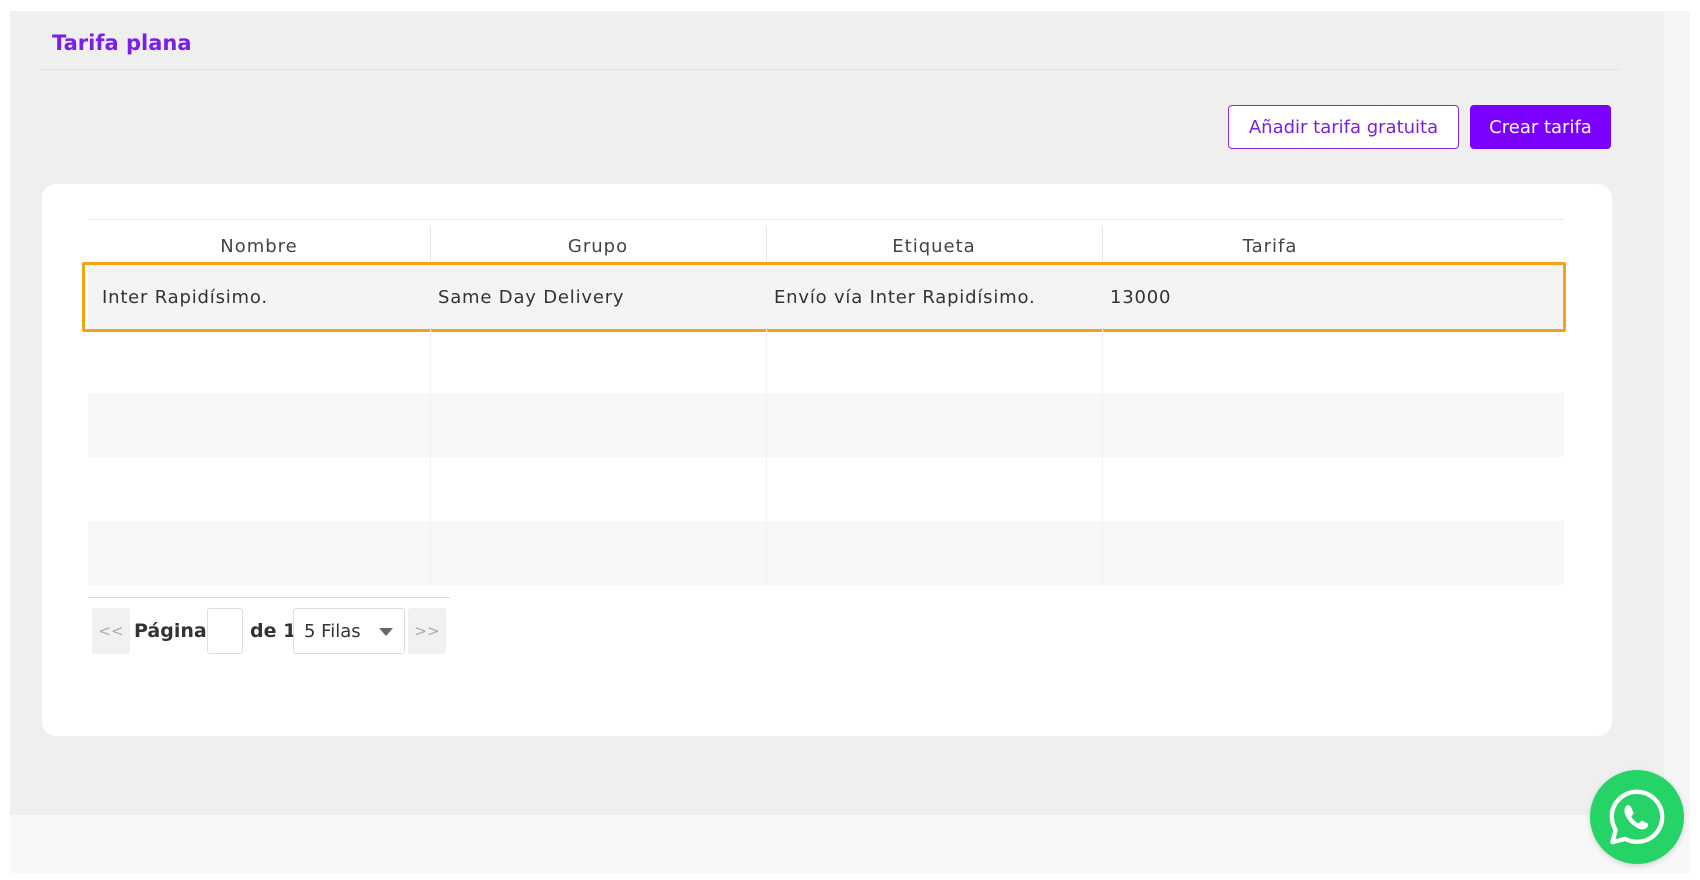 The height and width of the screenshot is (880, 1700). What do you see at coordinates (386, 632) in the screenshot?
I see `chevron-down-icon` at bounding box center [386, 632].